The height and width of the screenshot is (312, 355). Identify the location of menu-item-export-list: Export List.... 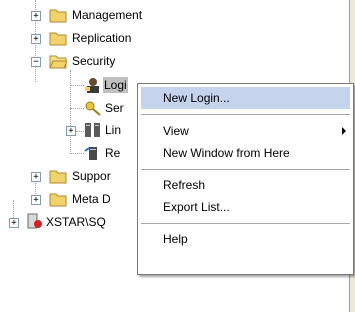
(245, 207).